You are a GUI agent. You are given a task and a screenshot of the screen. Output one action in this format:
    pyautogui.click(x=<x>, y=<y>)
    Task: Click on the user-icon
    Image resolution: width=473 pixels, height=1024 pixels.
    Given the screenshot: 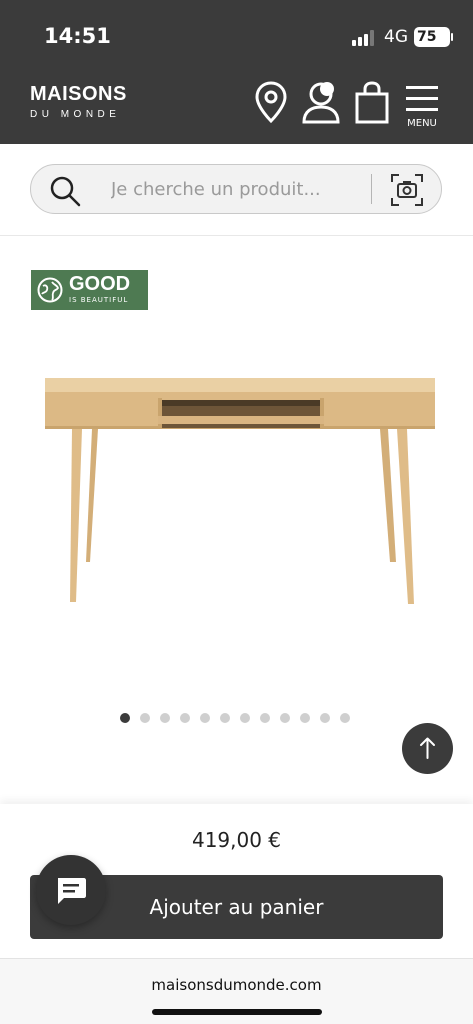 What is the action you would take?
    pyautogui.click(x=321, y=103)
    